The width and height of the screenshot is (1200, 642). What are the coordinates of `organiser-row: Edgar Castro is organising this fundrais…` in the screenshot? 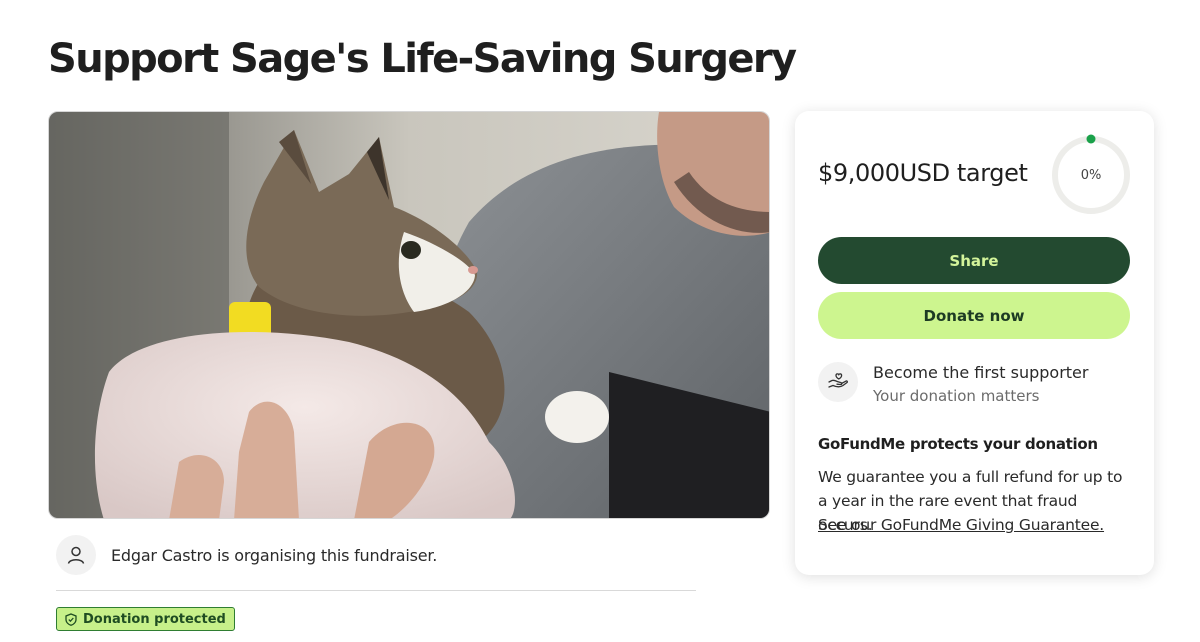 It's located at (376, 555).